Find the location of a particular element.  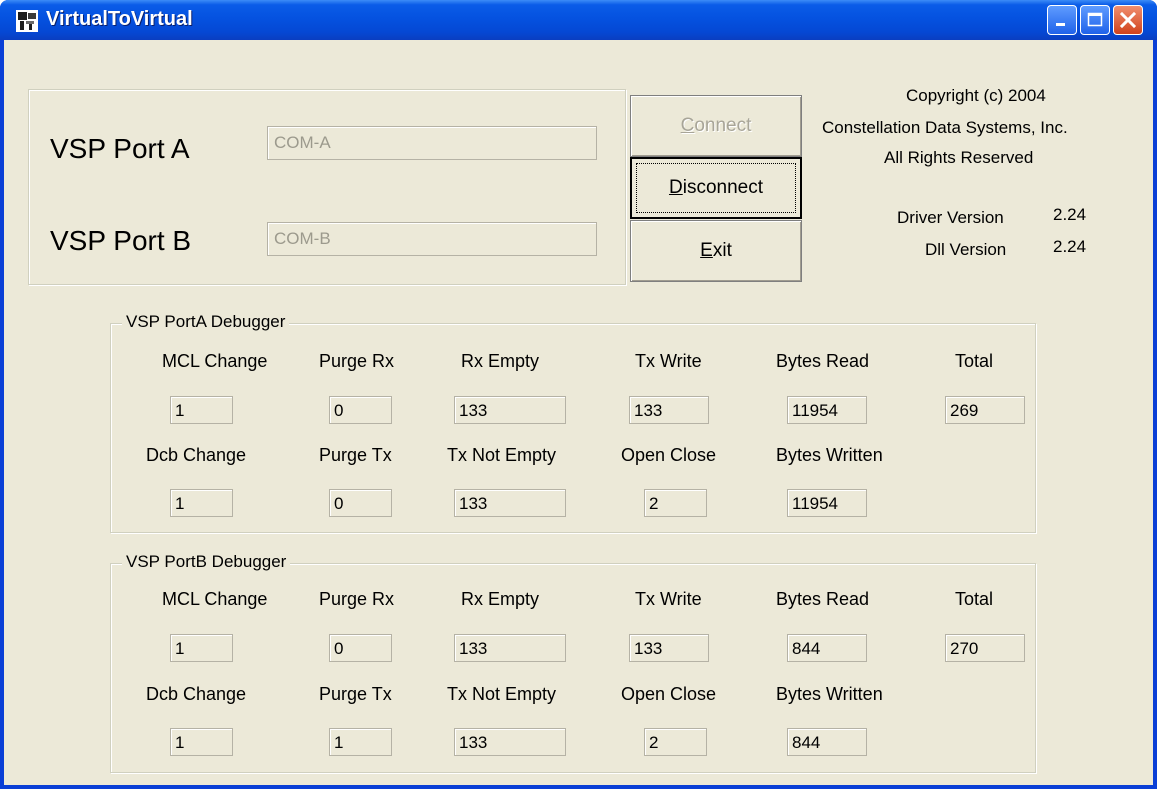

port-b-purge-rx-value: 0 is located at coordinates (360, 648).